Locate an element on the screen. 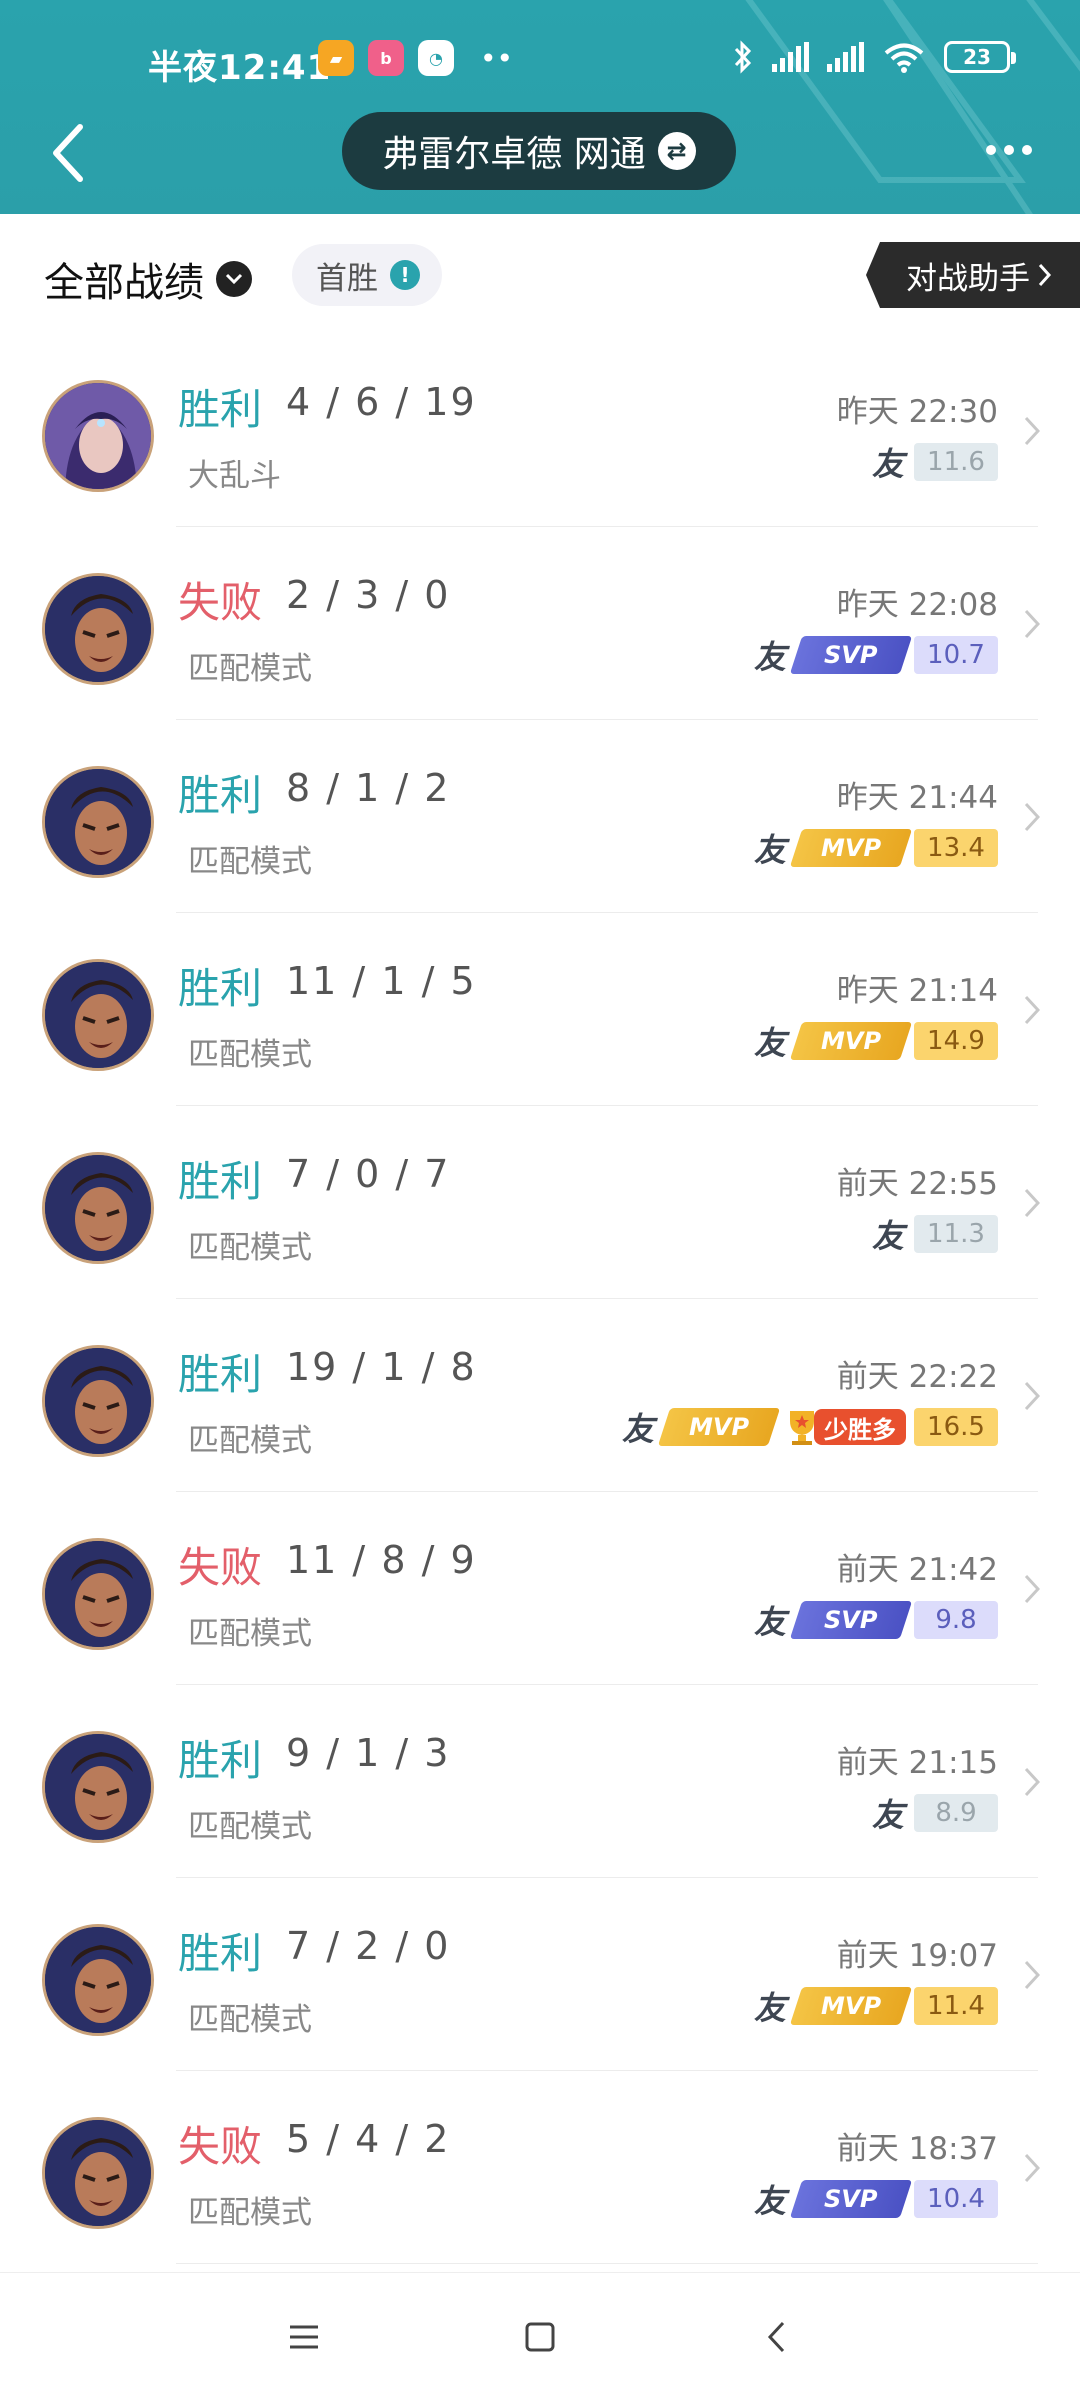 The height and width of the screenshot is (2400, 1080). match-badges: 友 SVP 10.7 is located at coordinates (875, 655).